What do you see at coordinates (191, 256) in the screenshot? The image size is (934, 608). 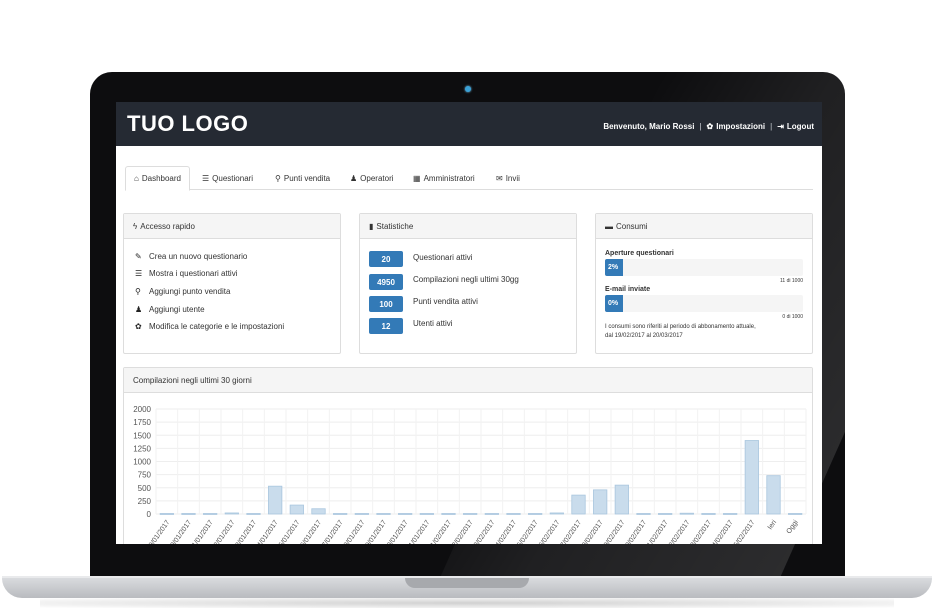 I see `quick-link-new-survey: ✎ Crea un nuovo questionario` at bounding box center [191, 256].